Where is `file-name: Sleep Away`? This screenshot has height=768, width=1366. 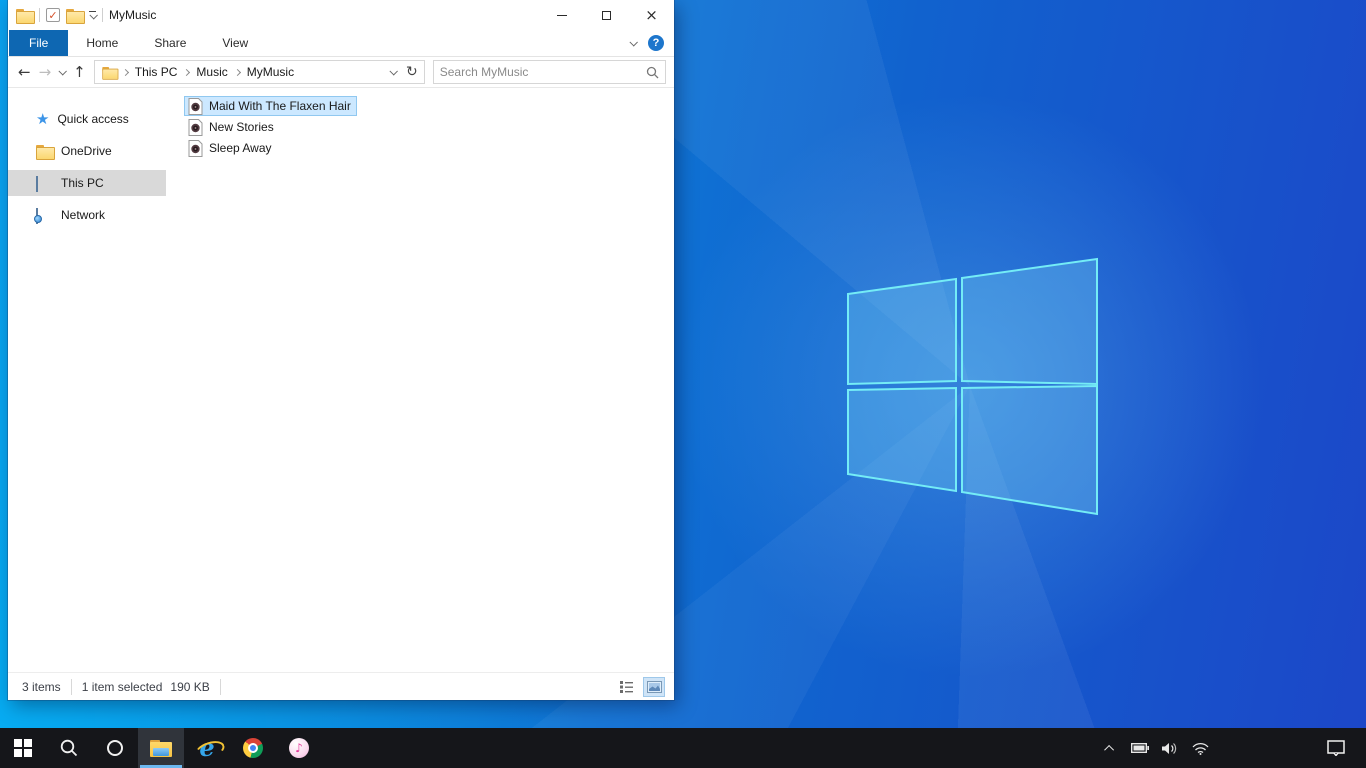
file-name: Sleep Away is located at coordinates (240, 148).